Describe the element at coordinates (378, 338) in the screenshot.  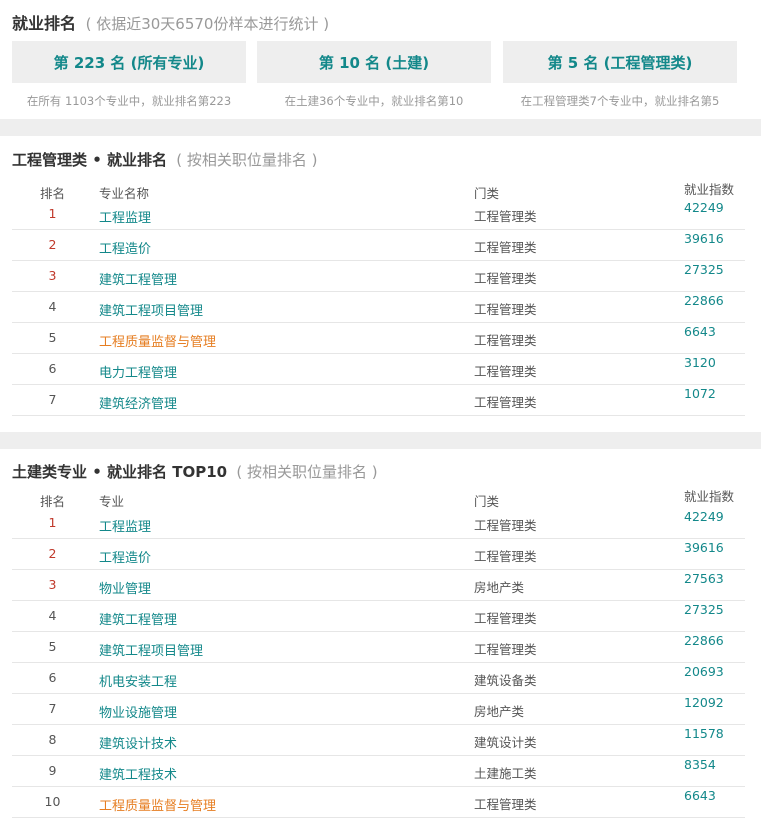
I see `table-row: 5 工程质量监督与管理 工程管理类 6643` at that location.